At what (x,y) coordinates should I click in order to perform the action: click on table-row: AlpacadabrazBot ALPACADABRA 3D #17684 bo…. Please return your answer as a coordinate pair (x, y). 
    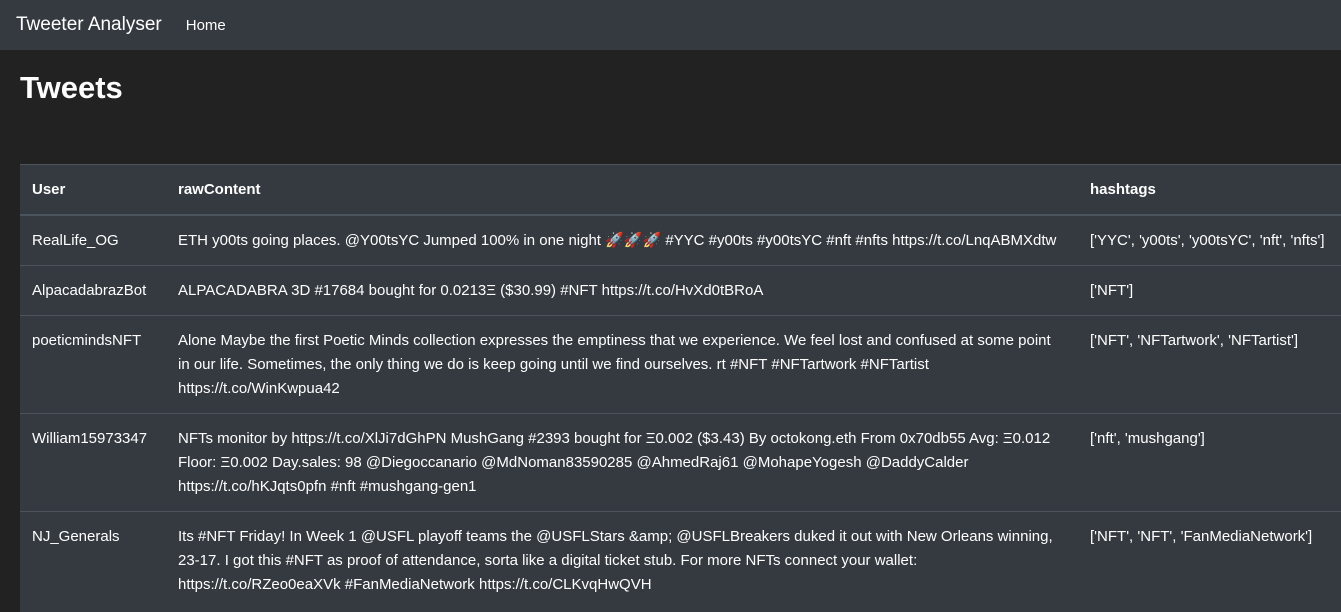
    Looking at the image, I should click on (680, 290).